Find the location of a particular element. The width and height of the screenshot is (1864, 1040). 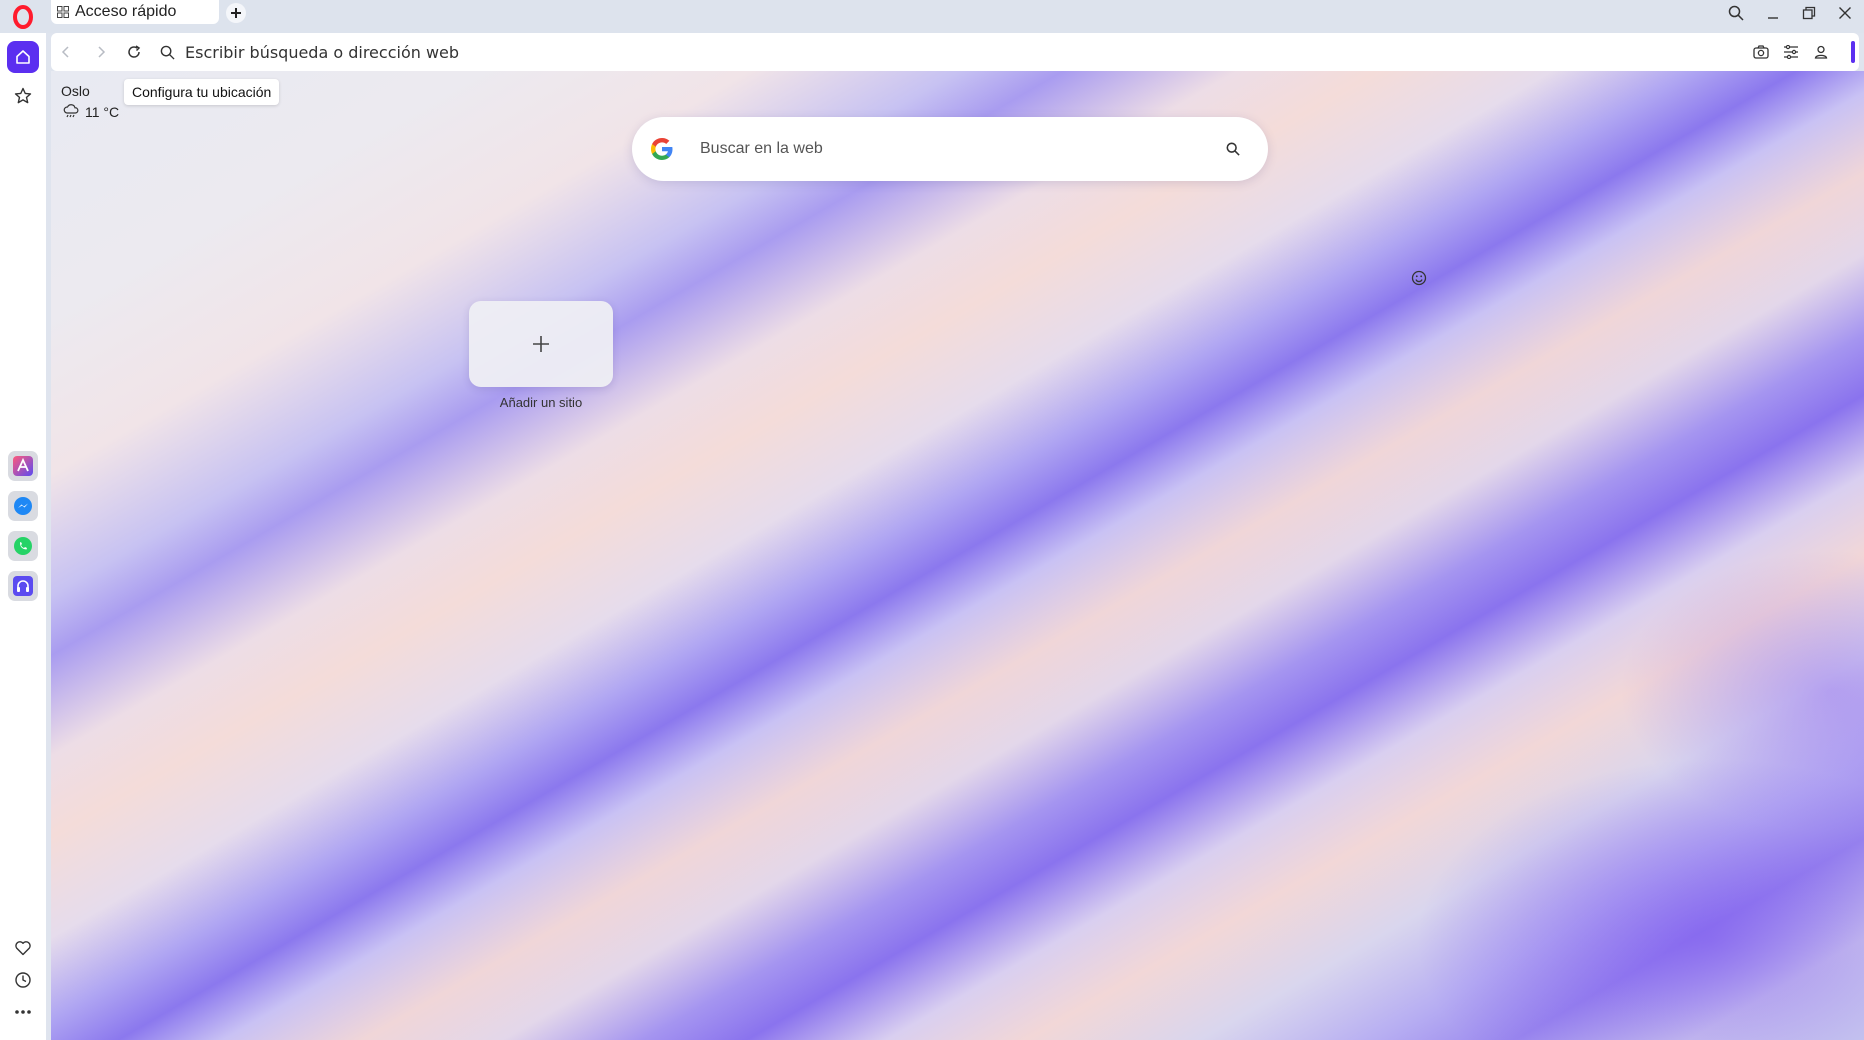

whatsapp-icon is located at coordinates (23, 546).